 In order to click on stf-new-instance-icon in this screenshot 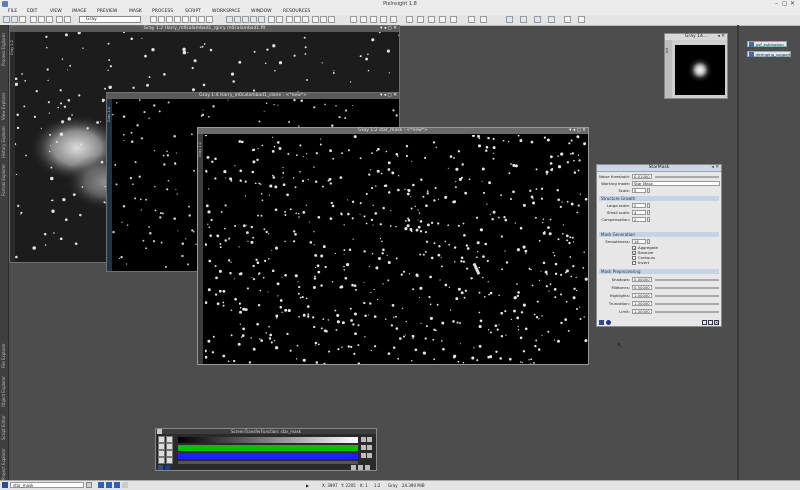, I will do `click(160, 467)`.